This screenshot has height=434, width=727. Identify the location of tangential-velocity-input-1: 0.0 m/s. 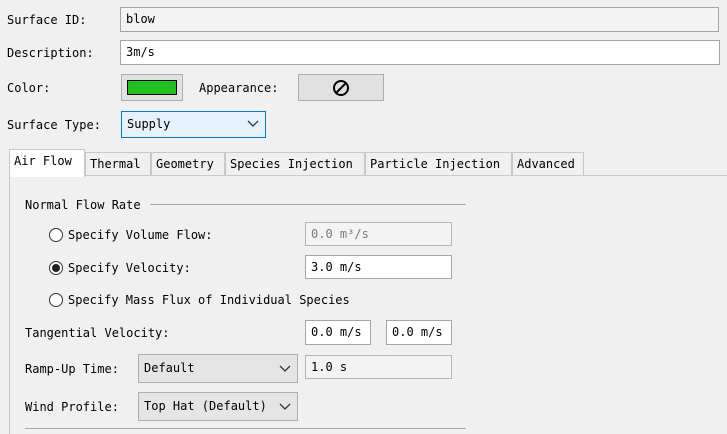
(338, 332).